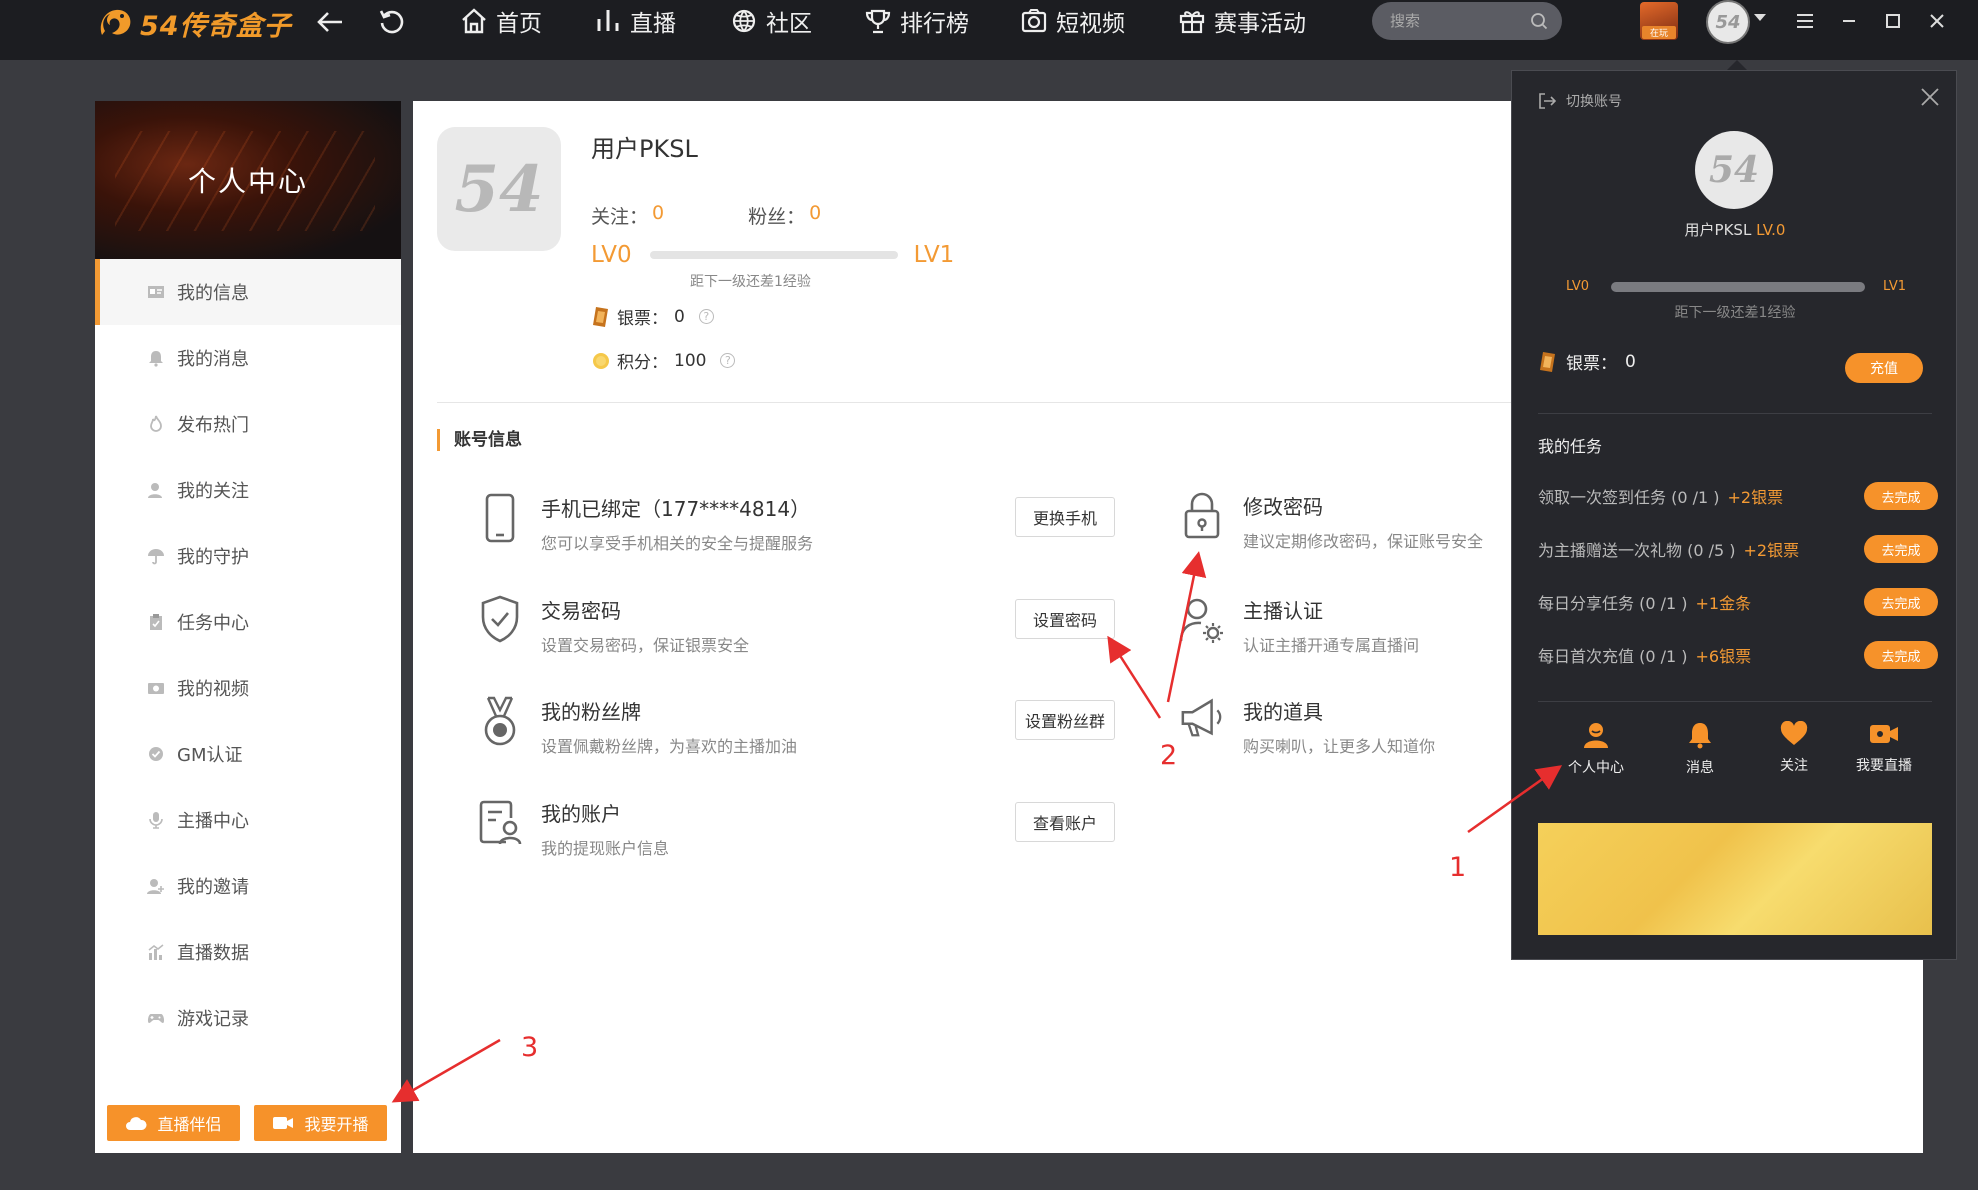  What do you see at coordinates (1242, 21) in the screenshot?
I see `nav-events: 赛事活动` at bounding box center [1242, 21].